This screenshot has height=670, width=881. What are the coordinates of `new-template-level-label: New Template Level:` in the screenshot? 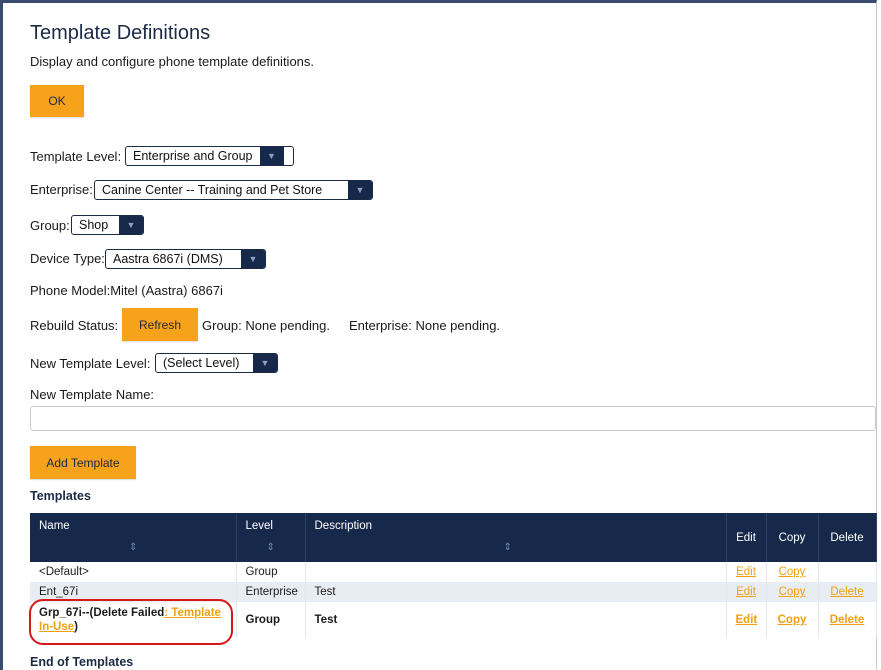 It's located at (90, 363).